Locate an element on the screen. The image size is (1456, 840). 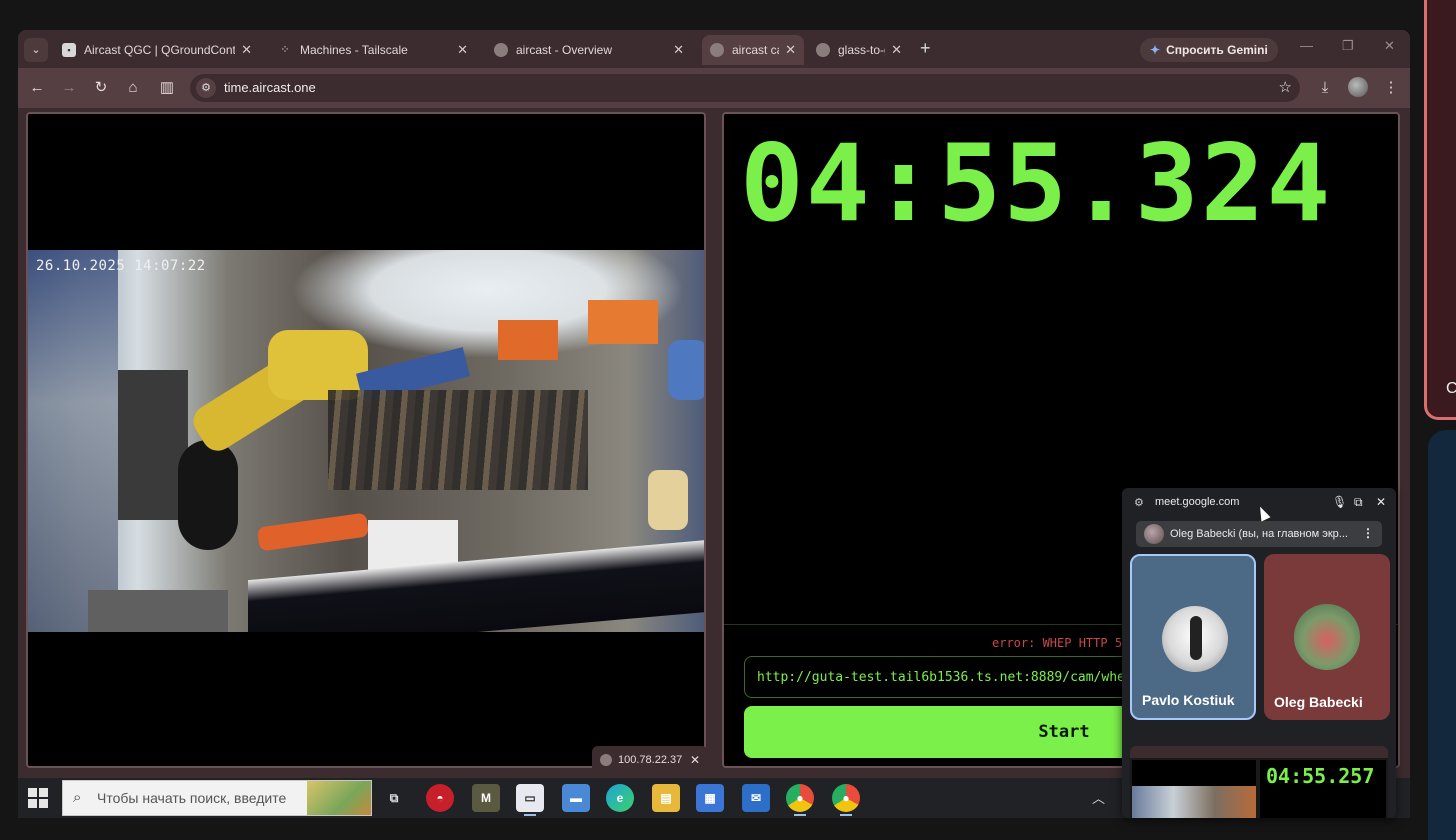
menu-kebab-icon: ⋮ is located at coordinates (1391, 88).